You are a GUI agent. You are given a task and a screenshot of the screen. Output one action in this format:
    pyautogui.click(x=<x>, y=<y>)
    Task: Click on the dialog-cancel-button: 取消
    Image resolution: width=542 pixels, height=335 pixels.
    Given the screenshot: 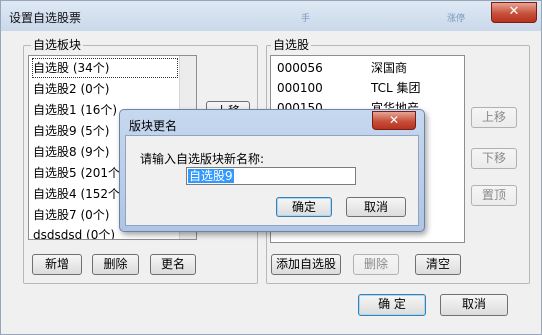 What is the action you would take?
    pyautogui.click(x=376, y=207)
    